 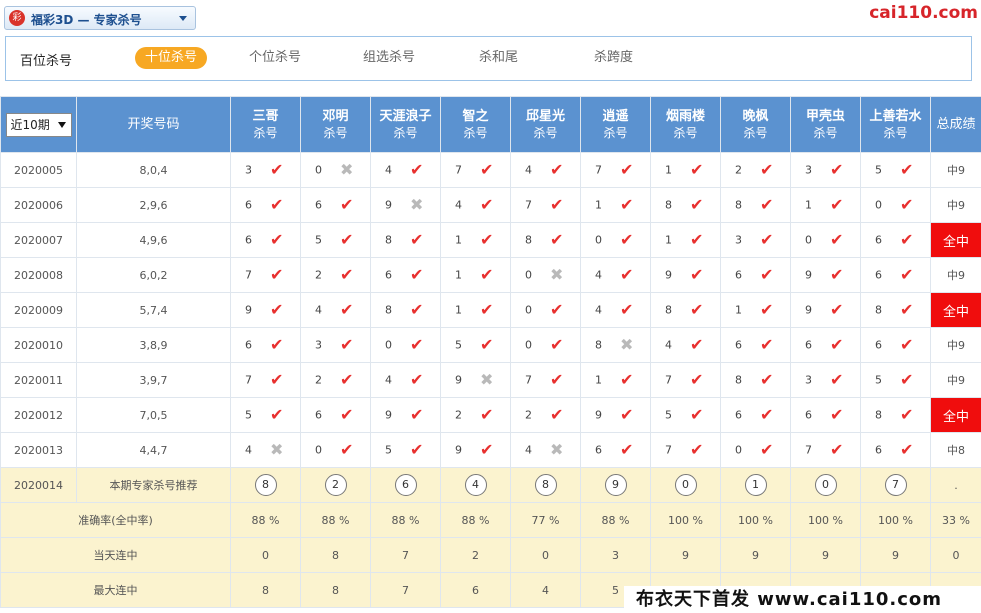 I want to click on kill-pick: 9 ✖, so click(x=405, y=205).